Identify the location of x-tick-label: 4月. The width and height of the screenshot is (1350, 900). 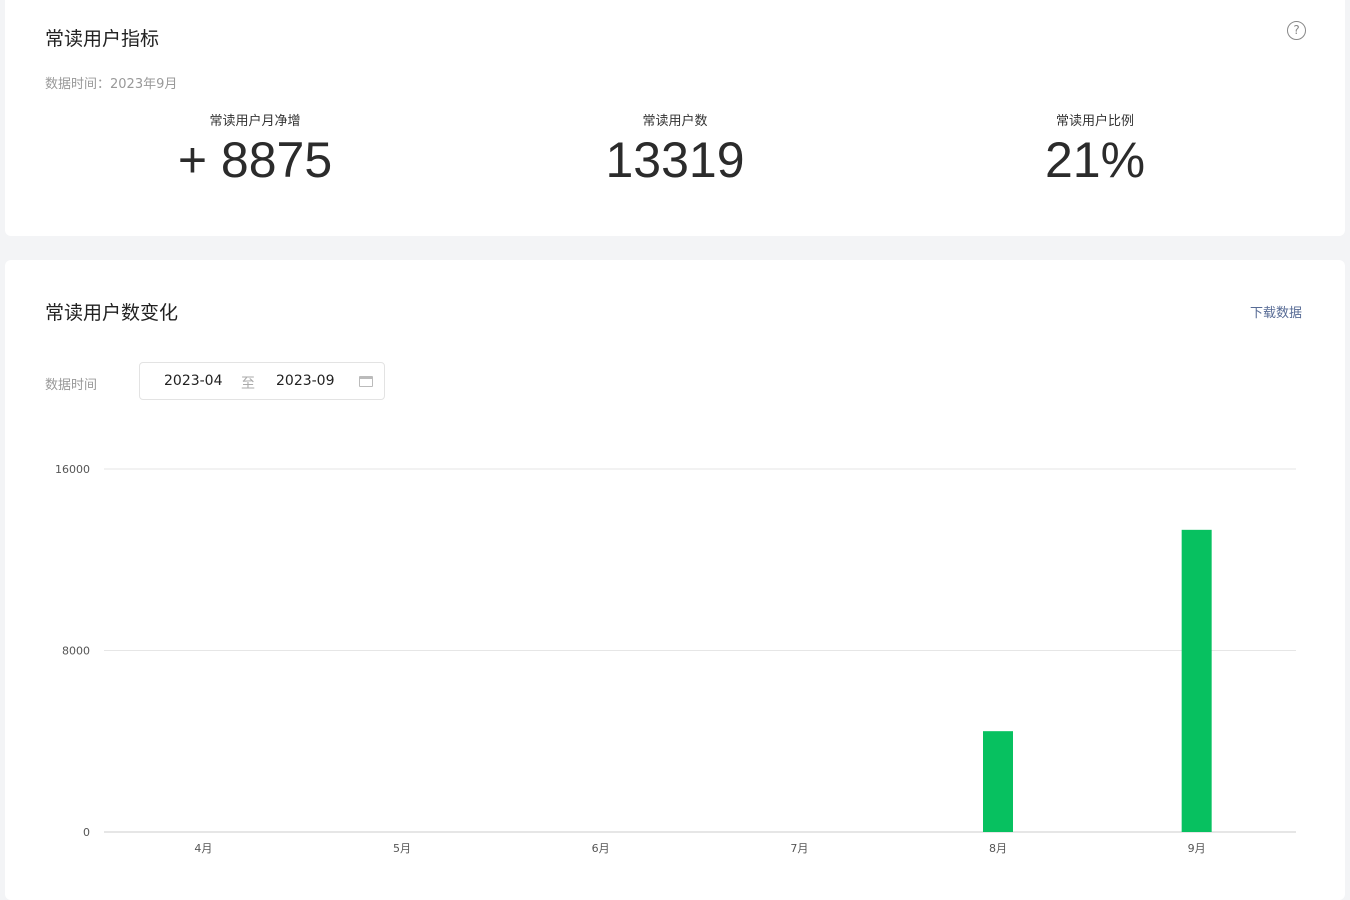
(203, 848).